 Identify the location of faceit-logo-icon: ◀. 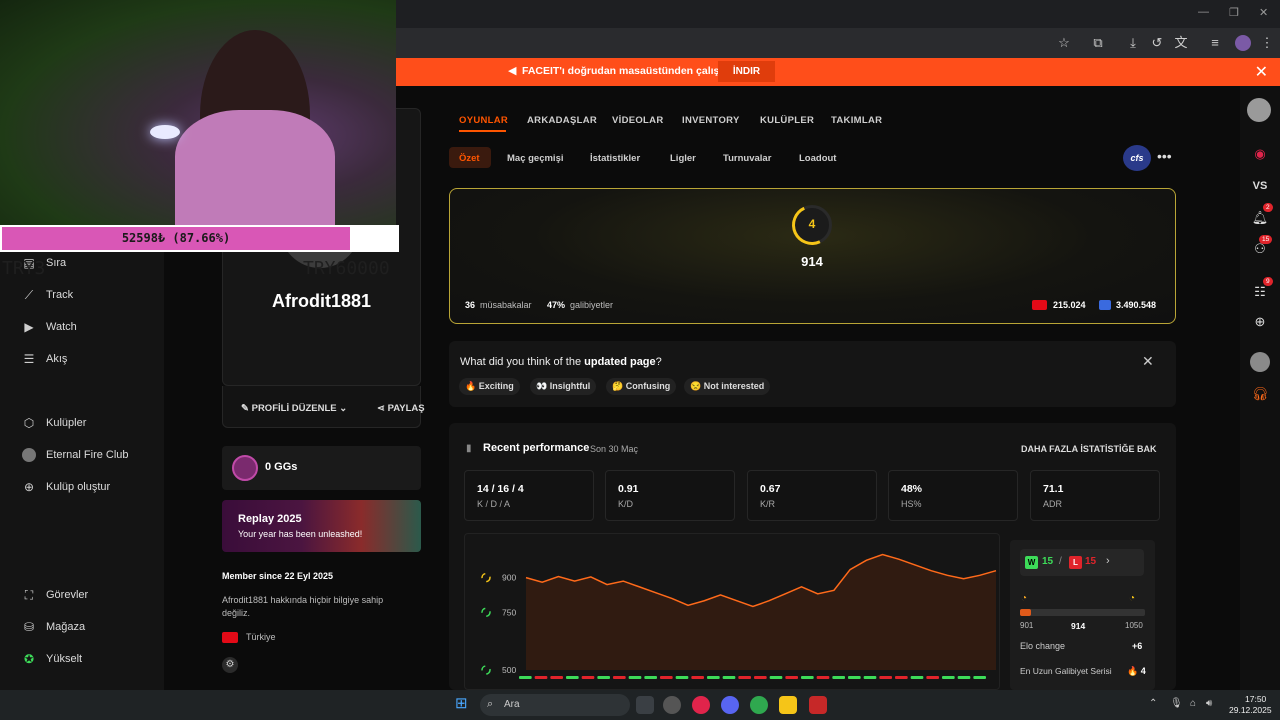
(512, 71).